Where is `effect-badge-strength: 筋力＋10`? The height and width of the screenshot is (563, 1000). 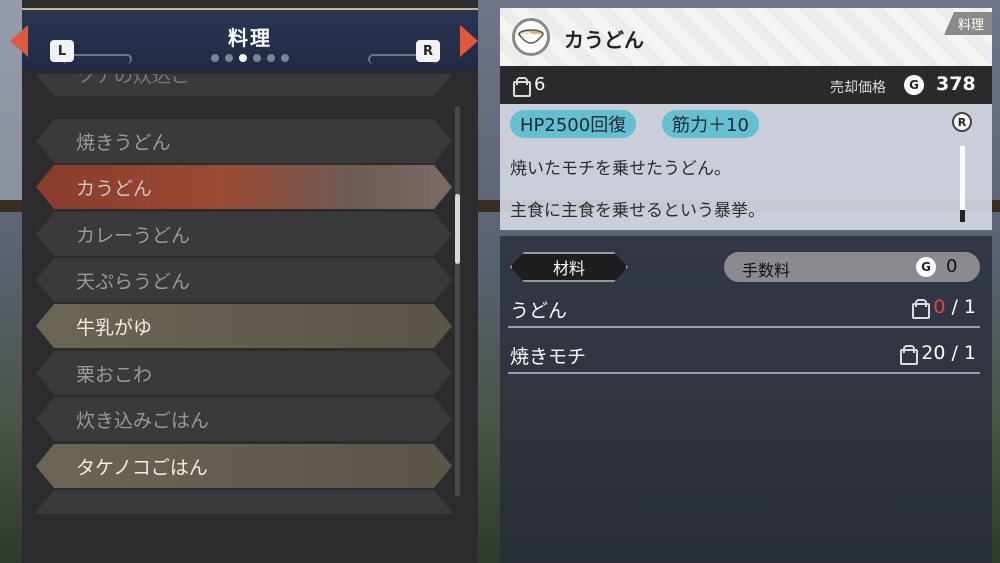 effect-badge-strength: 筋力＋10 is located at coordinates (710, 124).